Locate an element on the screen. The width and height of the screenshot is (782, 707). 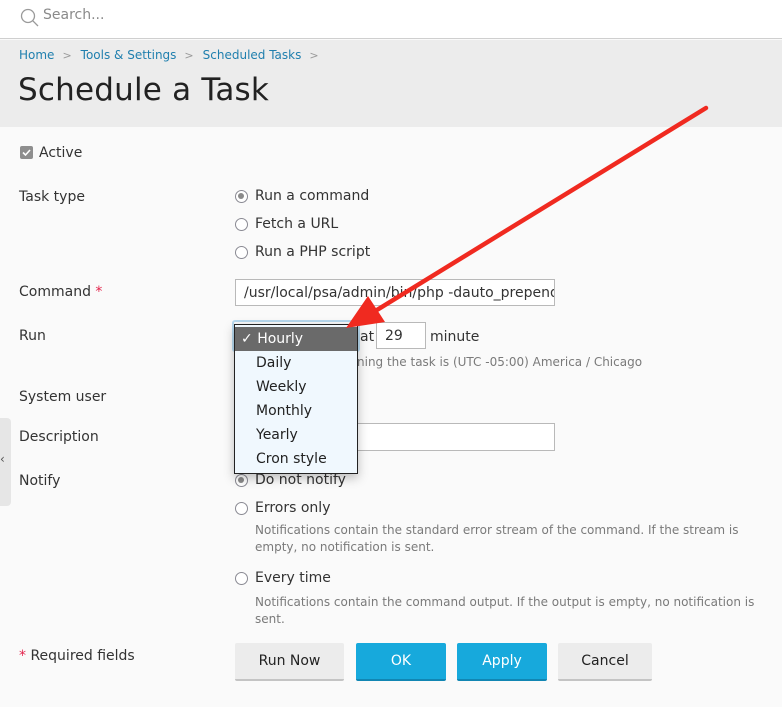
dropdown-option-daily: Daily is located at coordinates (296, 363).